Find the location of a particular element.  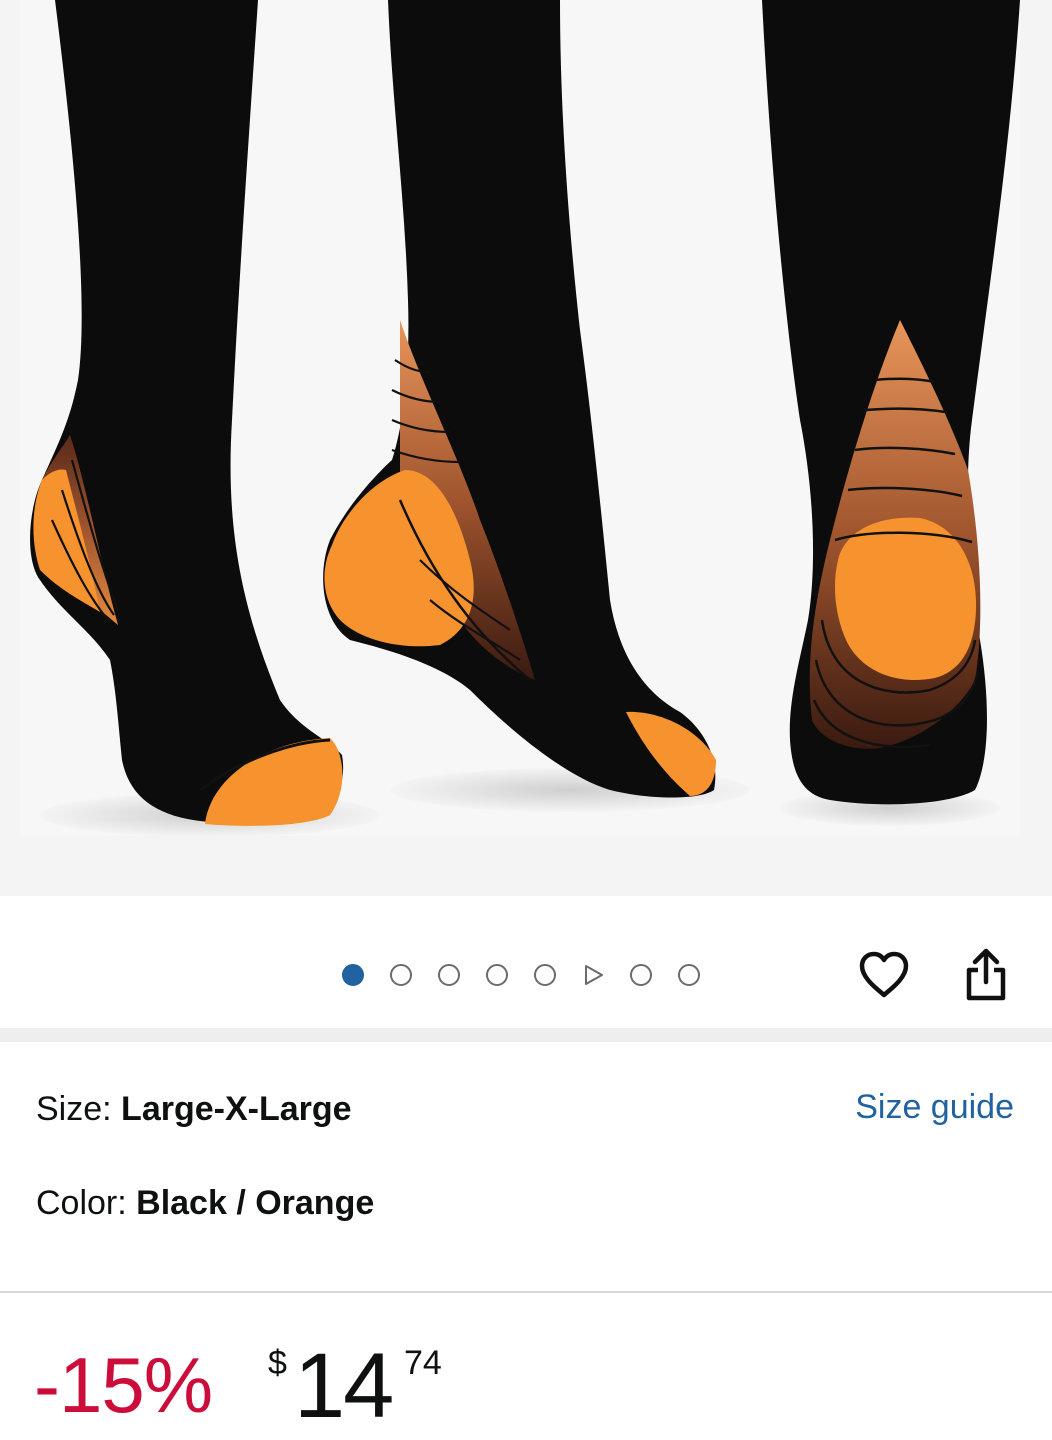

section-divider is located at coordinates (526, 1035).